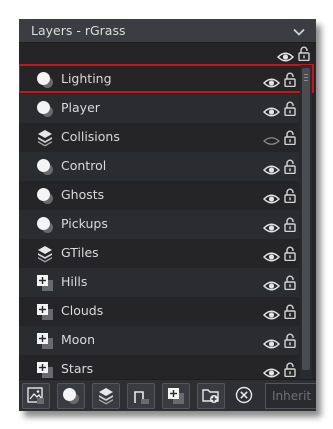 Image resolution: width=333 pixels, height=429 pixels. What do you see at coordinates (80, 252) in the screenshot?
I see `layer-name: GTiles` at bounding box center [80, 252].